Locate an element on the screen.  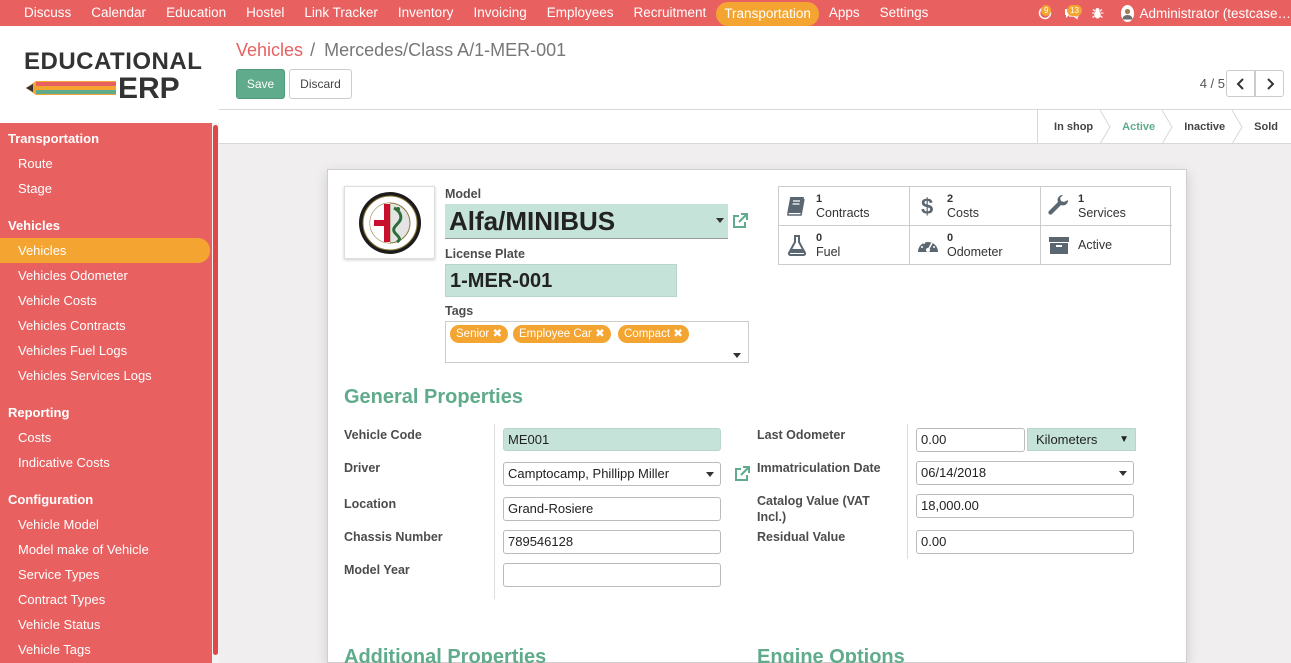
discard-button: Discard is located at coordinates (320, 84).